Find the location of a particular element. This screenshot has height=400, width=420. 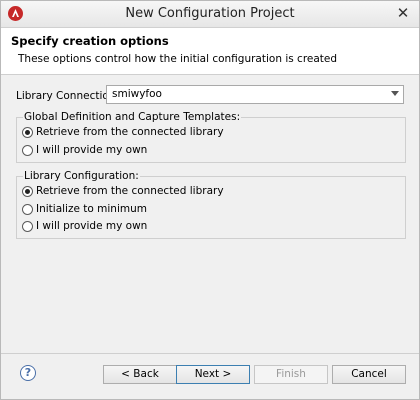

finish-button: Finish is located at coordinates (291, 374).